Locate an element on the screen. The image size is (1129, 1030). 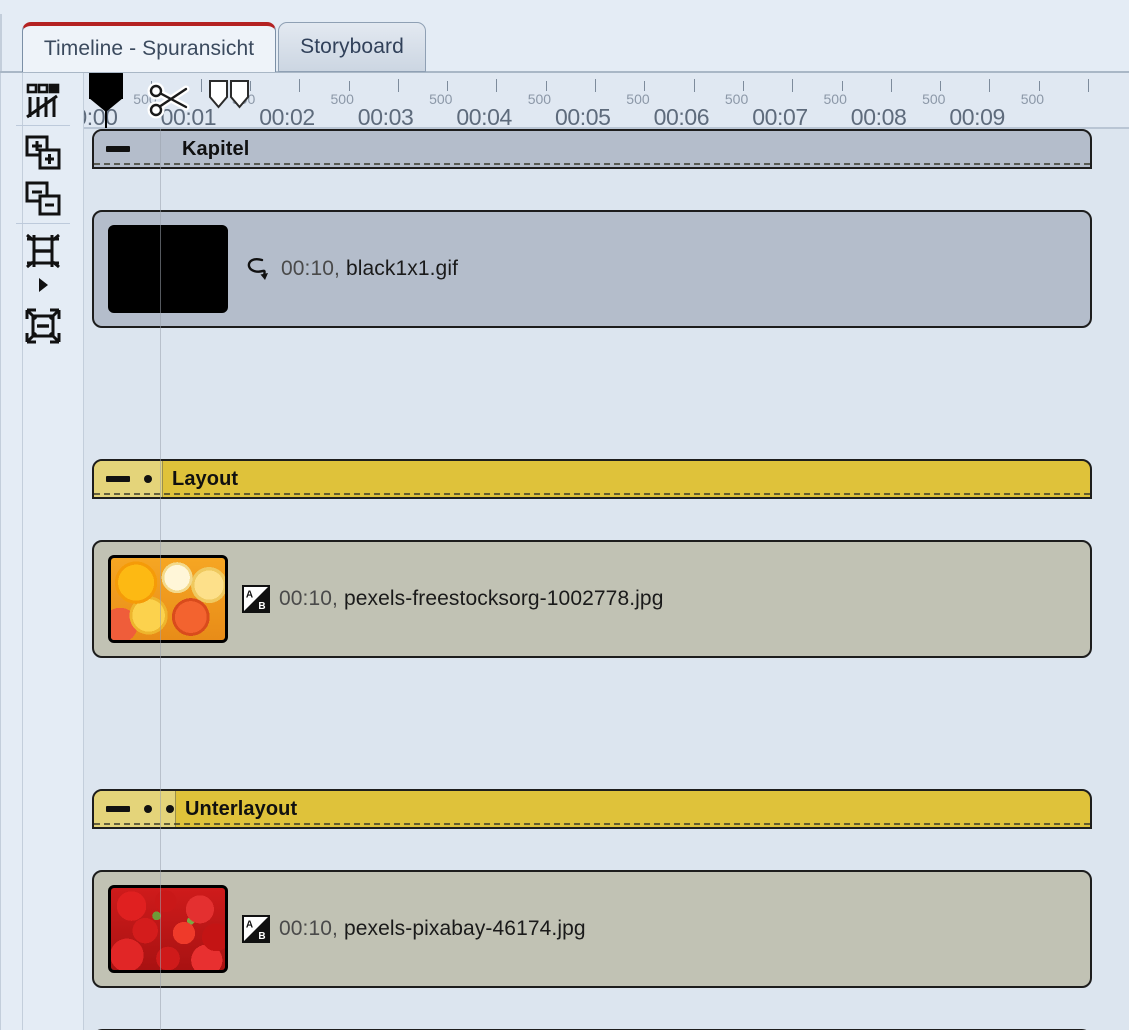
clip-pexels-pixabay: A B 00:10, pexels-pixabay-46174.jpg is located at coordinates (592, 929).